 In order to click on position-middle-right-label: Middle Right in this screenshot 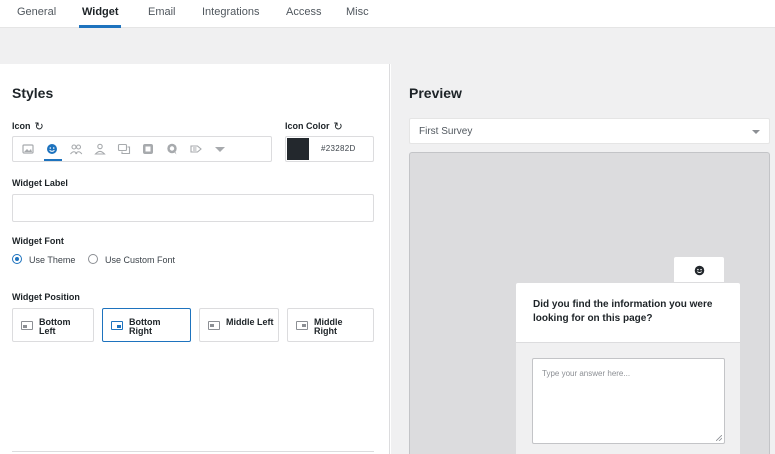, I will do `click(328, 326)`.